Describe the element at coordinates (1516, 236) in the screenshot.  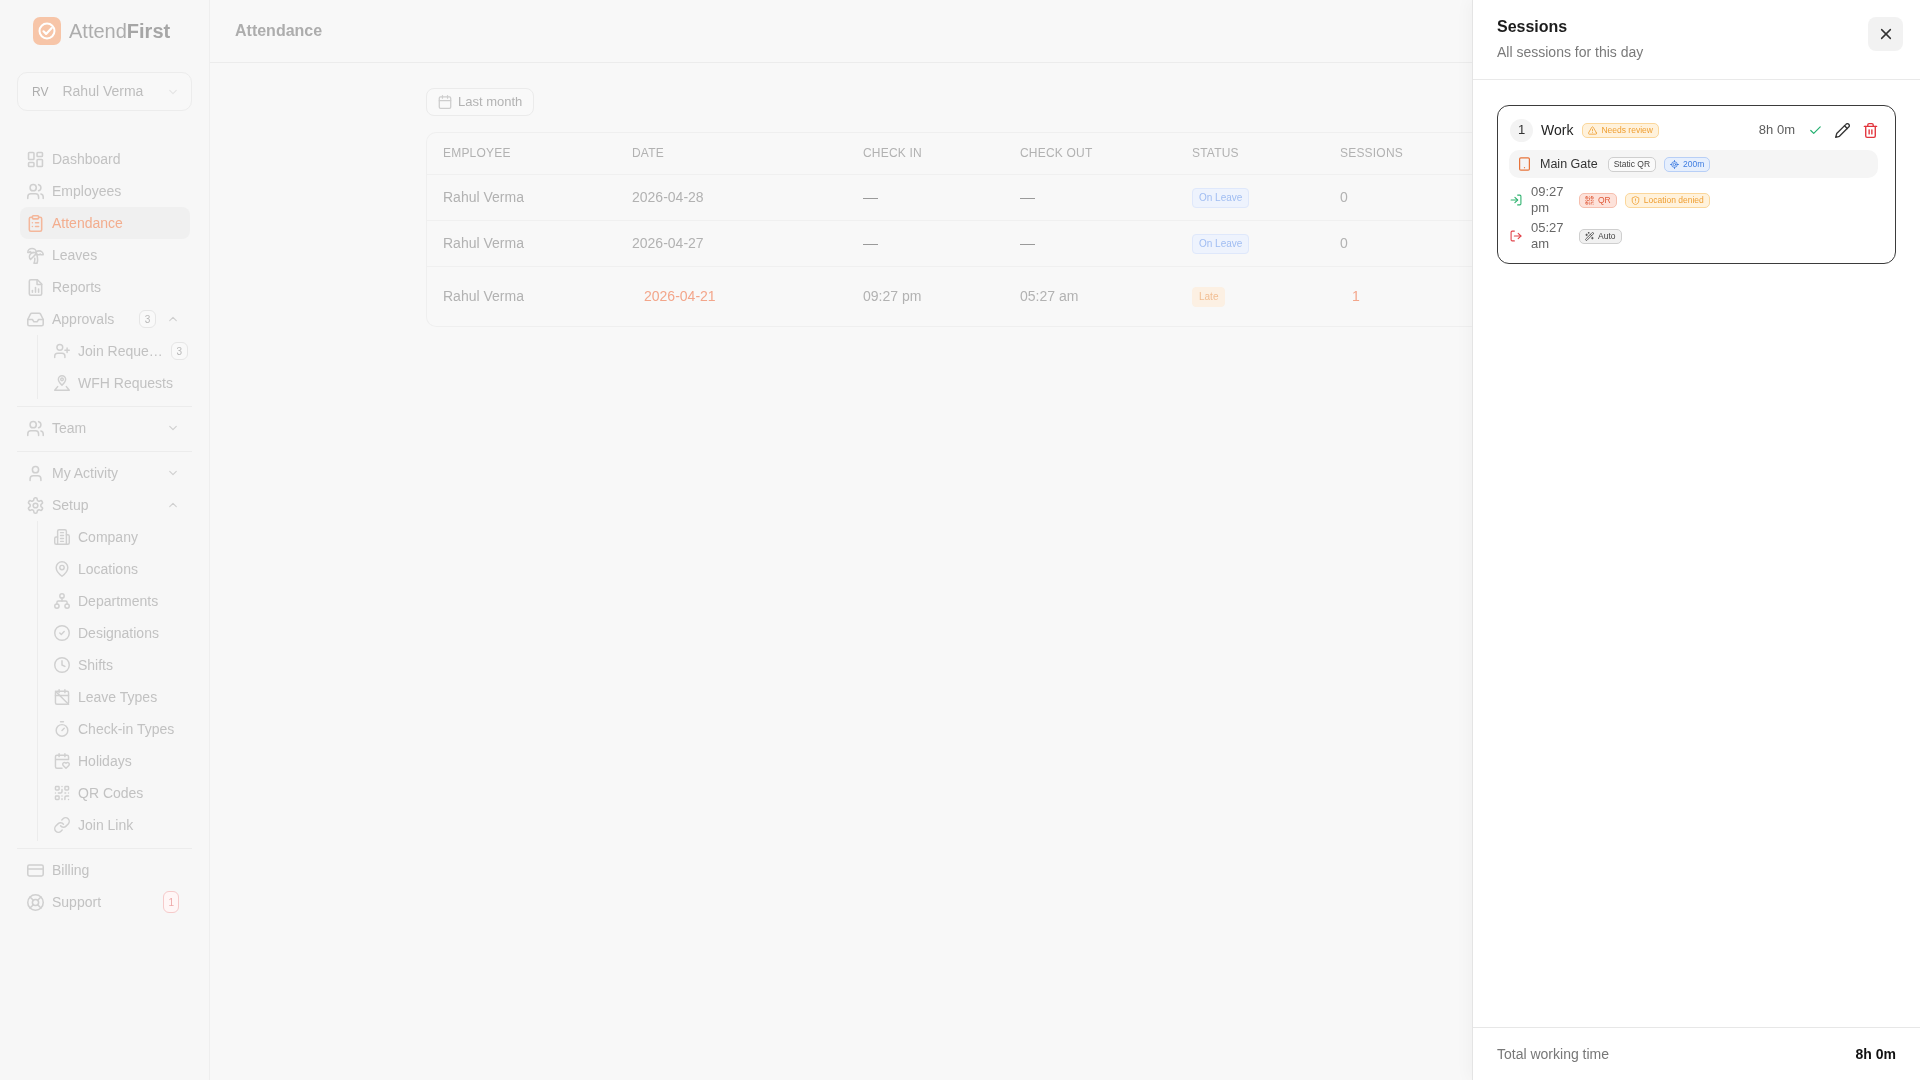
I see `log-out-icon` at that location.